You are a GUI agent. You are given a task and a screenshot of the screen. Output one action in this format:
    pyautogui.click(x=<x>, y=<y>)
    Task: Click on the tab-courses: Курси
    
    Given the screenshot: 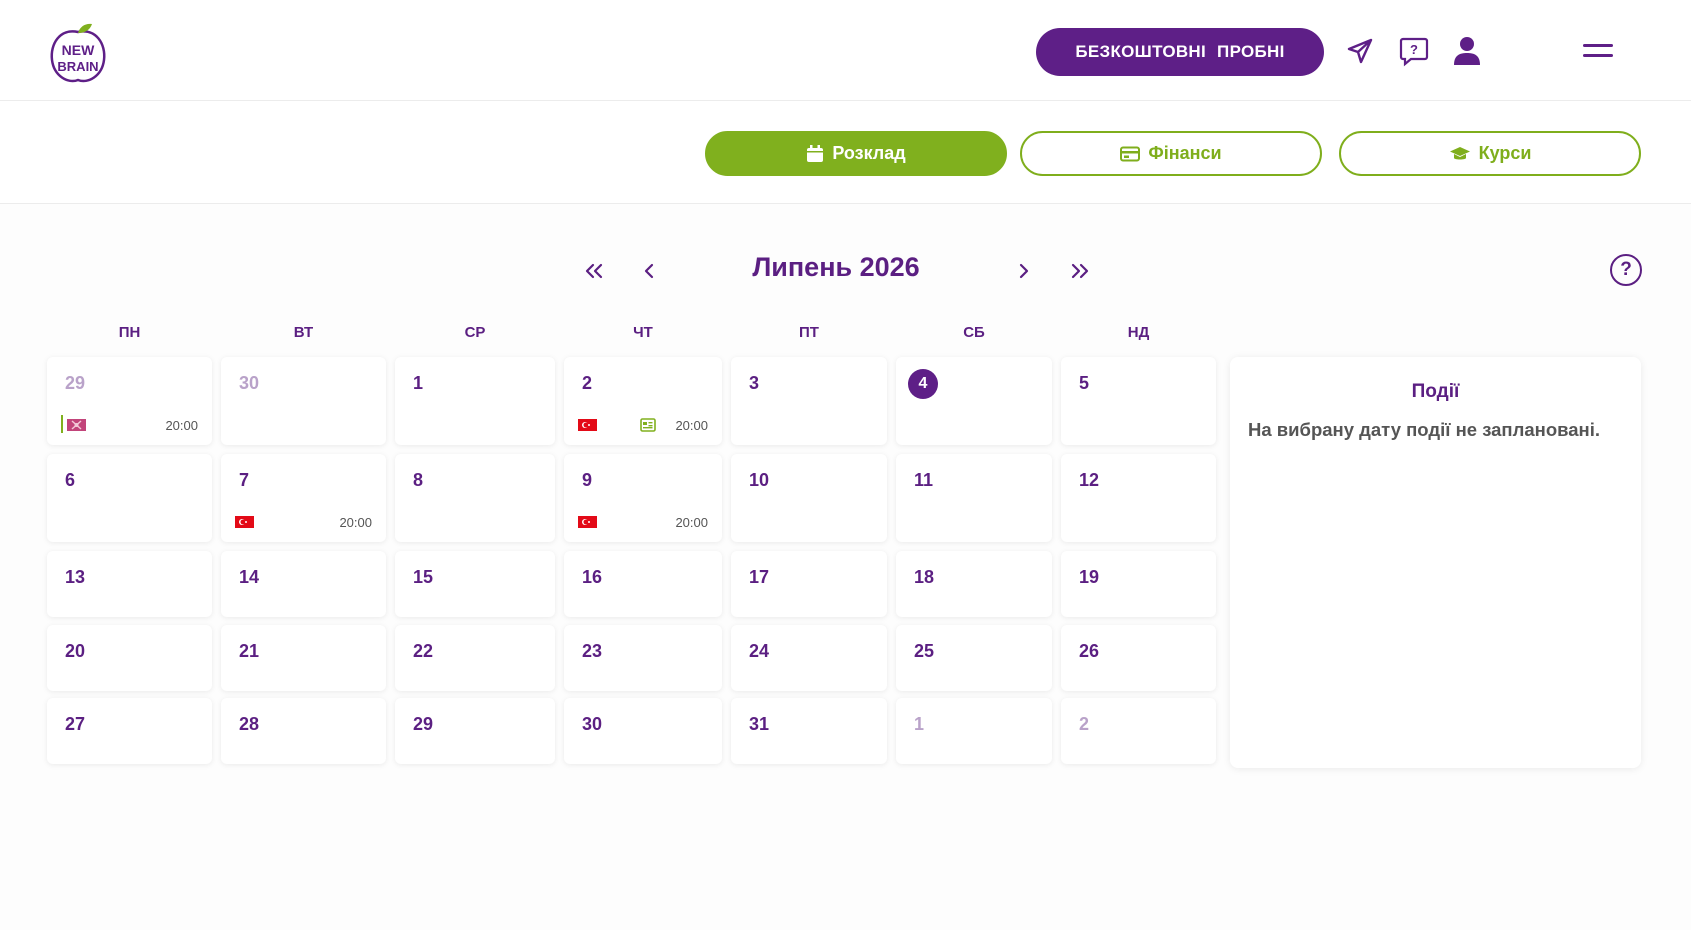 What is the action you would take?
    pyautogui.click(x=1490, y=153)
    